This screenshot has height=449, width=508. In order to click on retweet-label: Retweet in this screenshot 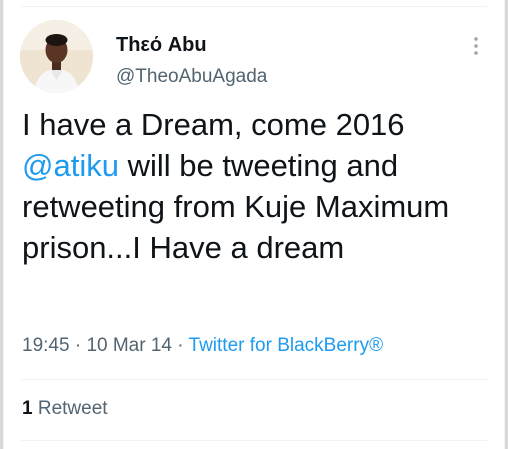, I will do `click(72, 408)`.